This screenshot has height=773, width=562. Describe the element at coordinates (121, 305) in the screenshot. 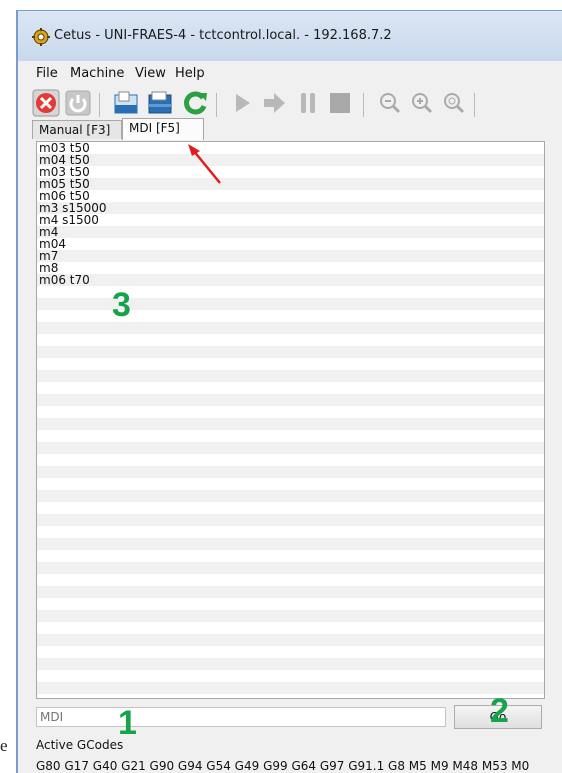

I see `annotation-3: 3` at that location.